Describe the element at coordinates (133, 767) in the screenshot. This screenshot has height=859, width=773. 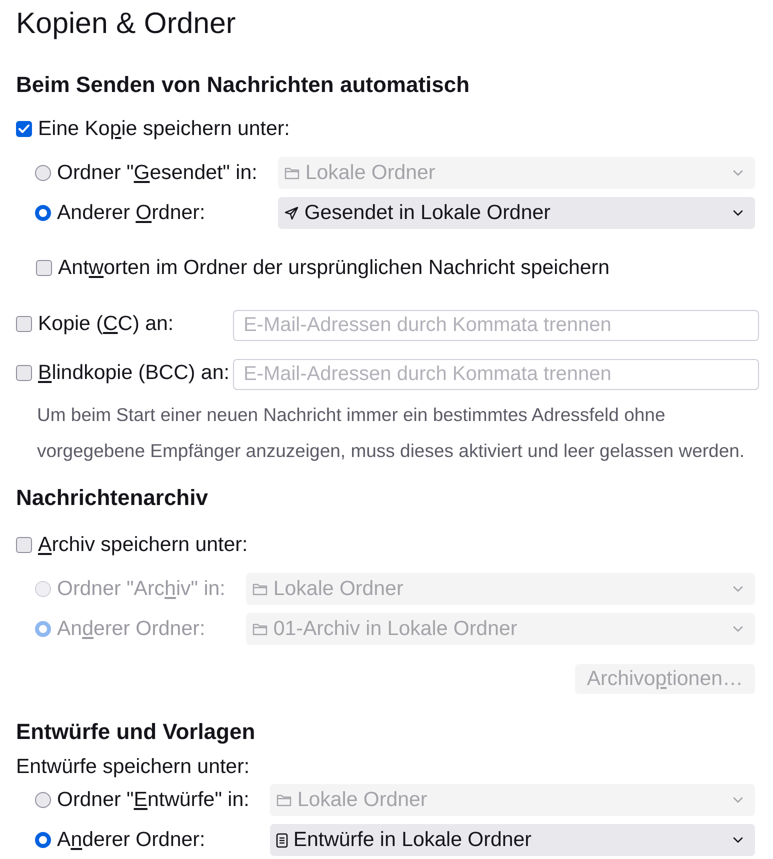
I see `field-label: Entwürfe speichern unter:` at that location.